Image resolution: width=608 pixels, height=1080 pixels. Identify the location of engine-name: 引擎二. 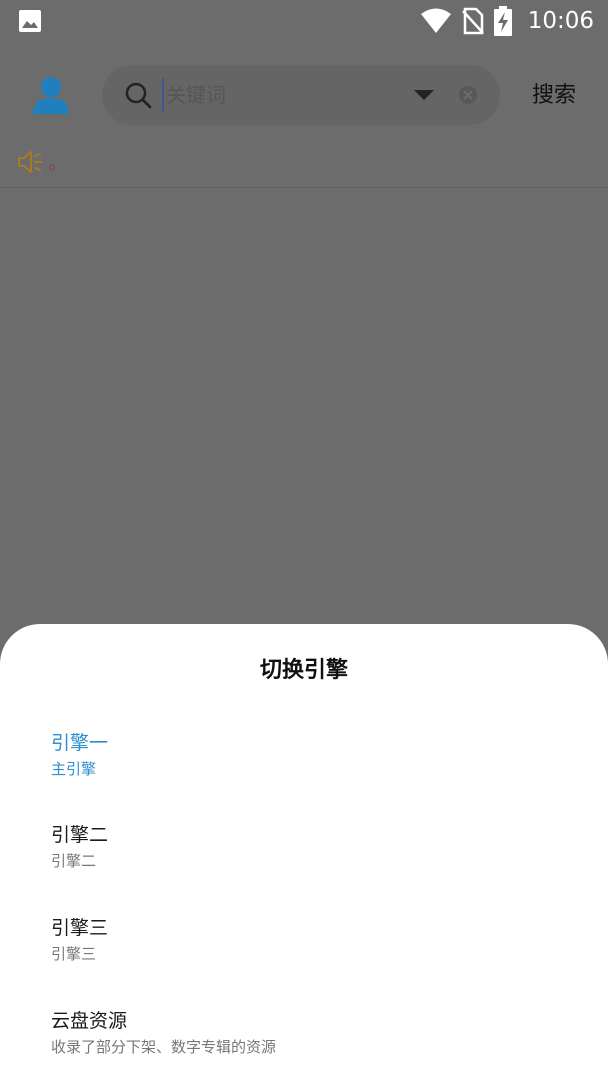
(80, 835).